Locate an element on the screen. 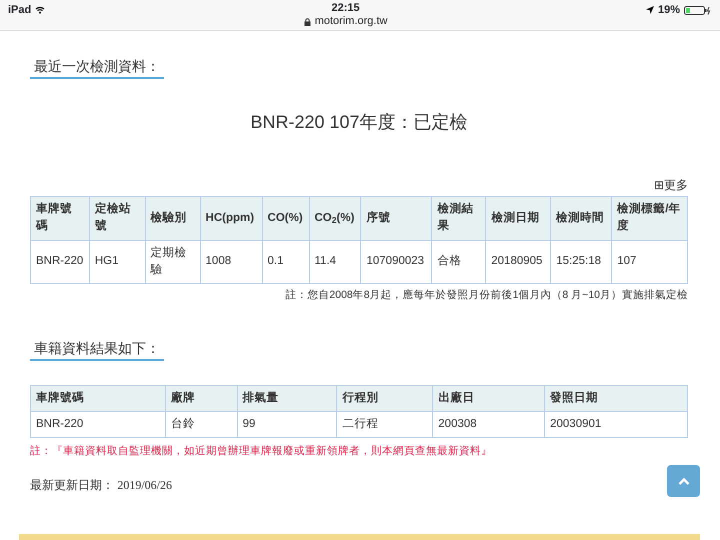 Image resolution: width=720 pixels, height=540 pixels. table-cell: 20030901 is located at coordinates (616, 425).